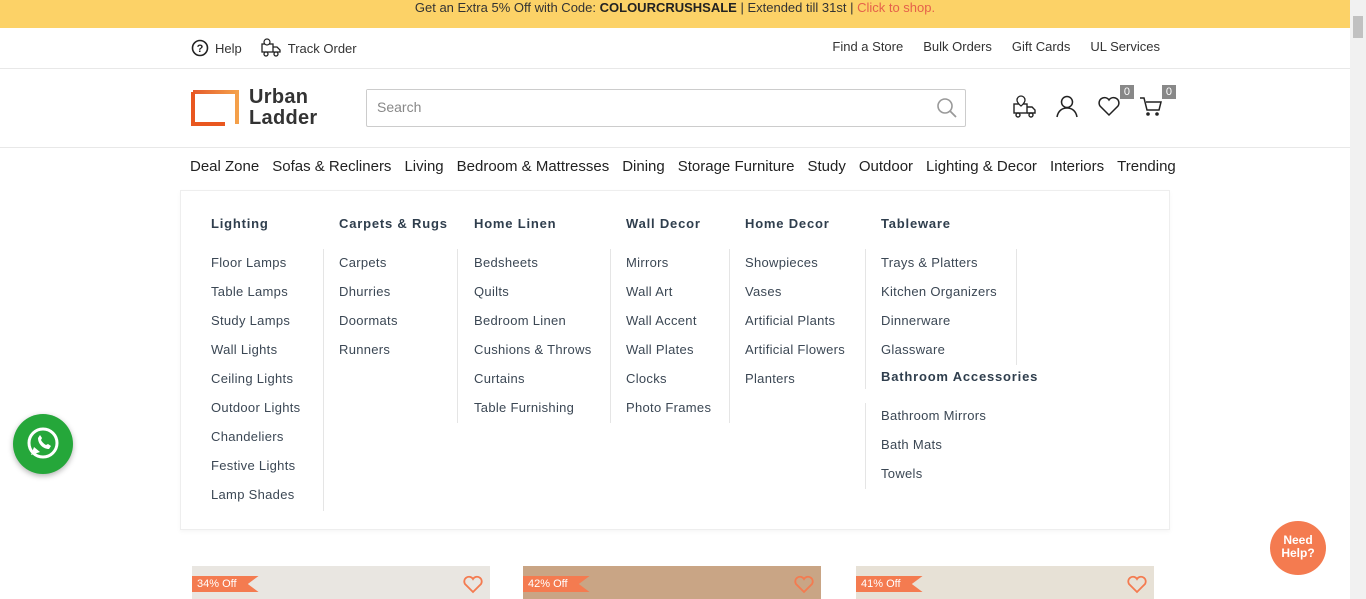  I want to click on nav-bedroom-mattresses: Bedroom & Mattresses, so click(533, 166).